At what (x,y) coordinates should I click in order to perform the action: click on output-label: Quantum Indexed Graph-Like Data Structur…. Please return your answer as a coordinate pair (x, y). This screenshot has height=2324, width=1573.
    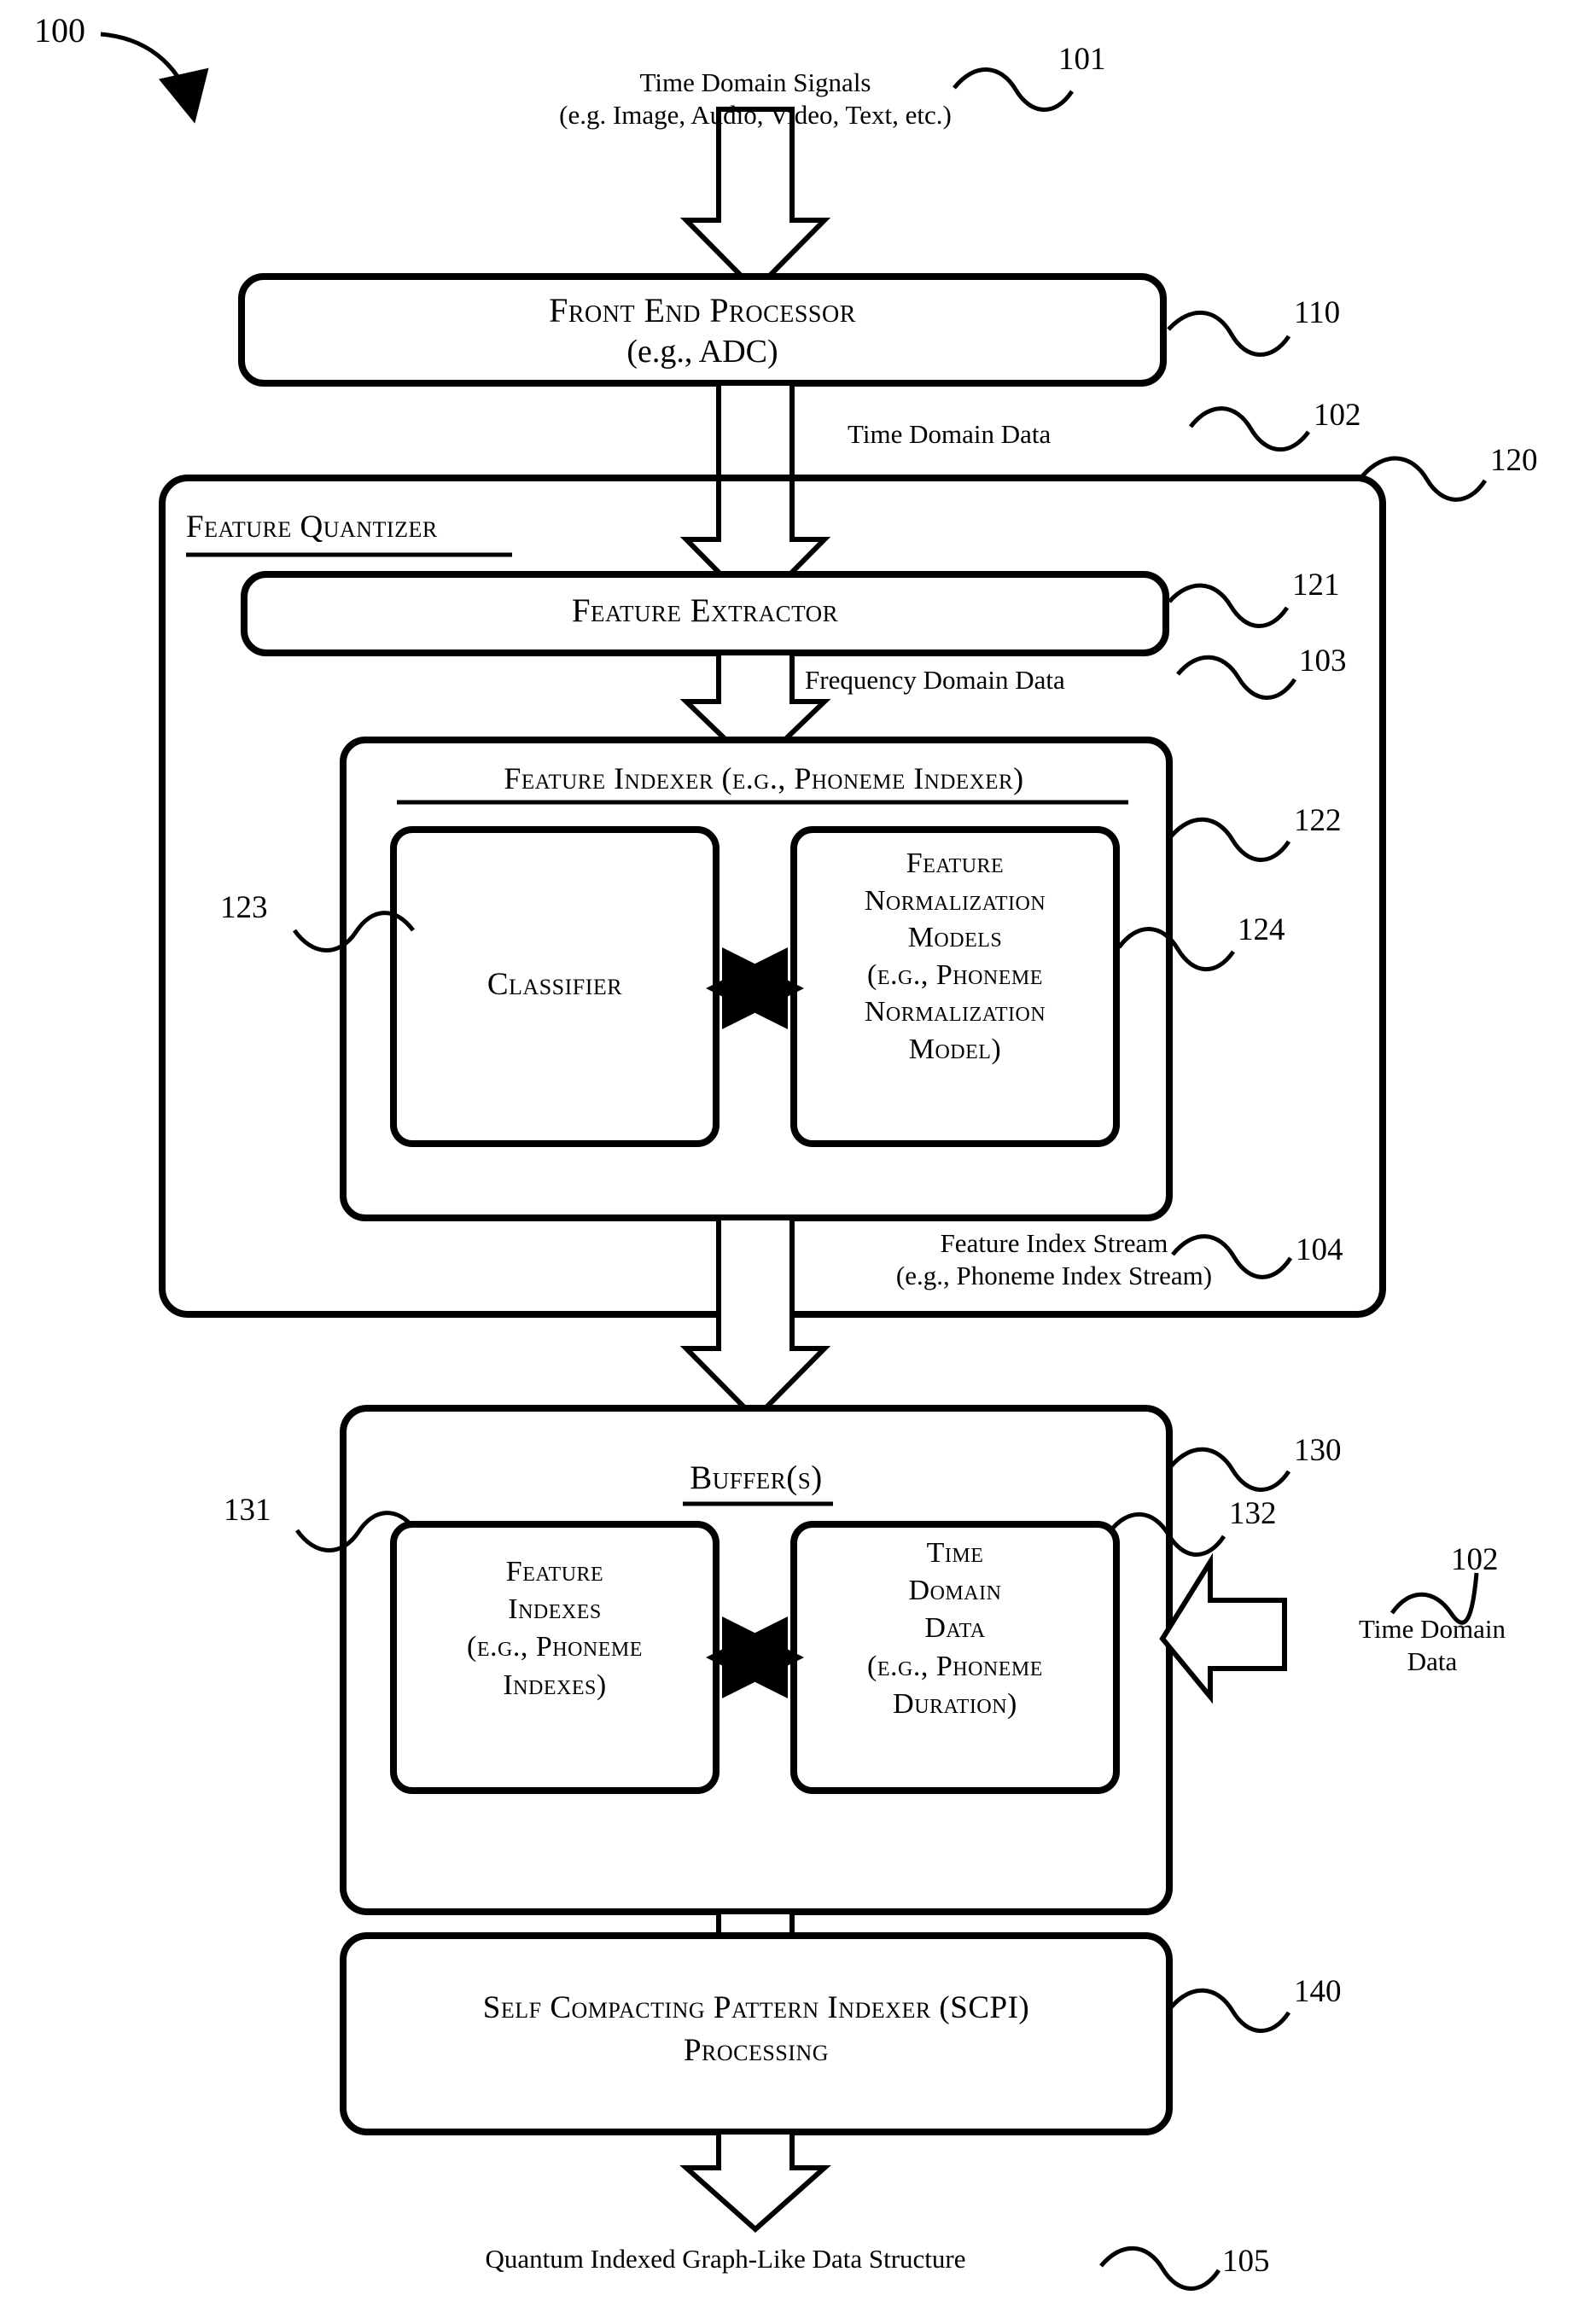
    Looking at the image, I should click on (725, 2259).